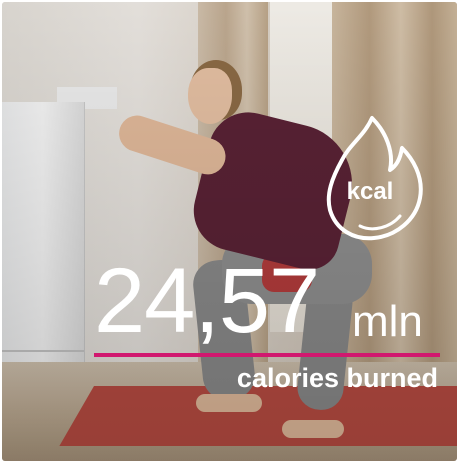 The image size is (459, 463). I want to click on stat-value: 24,57, so click(207, 301).